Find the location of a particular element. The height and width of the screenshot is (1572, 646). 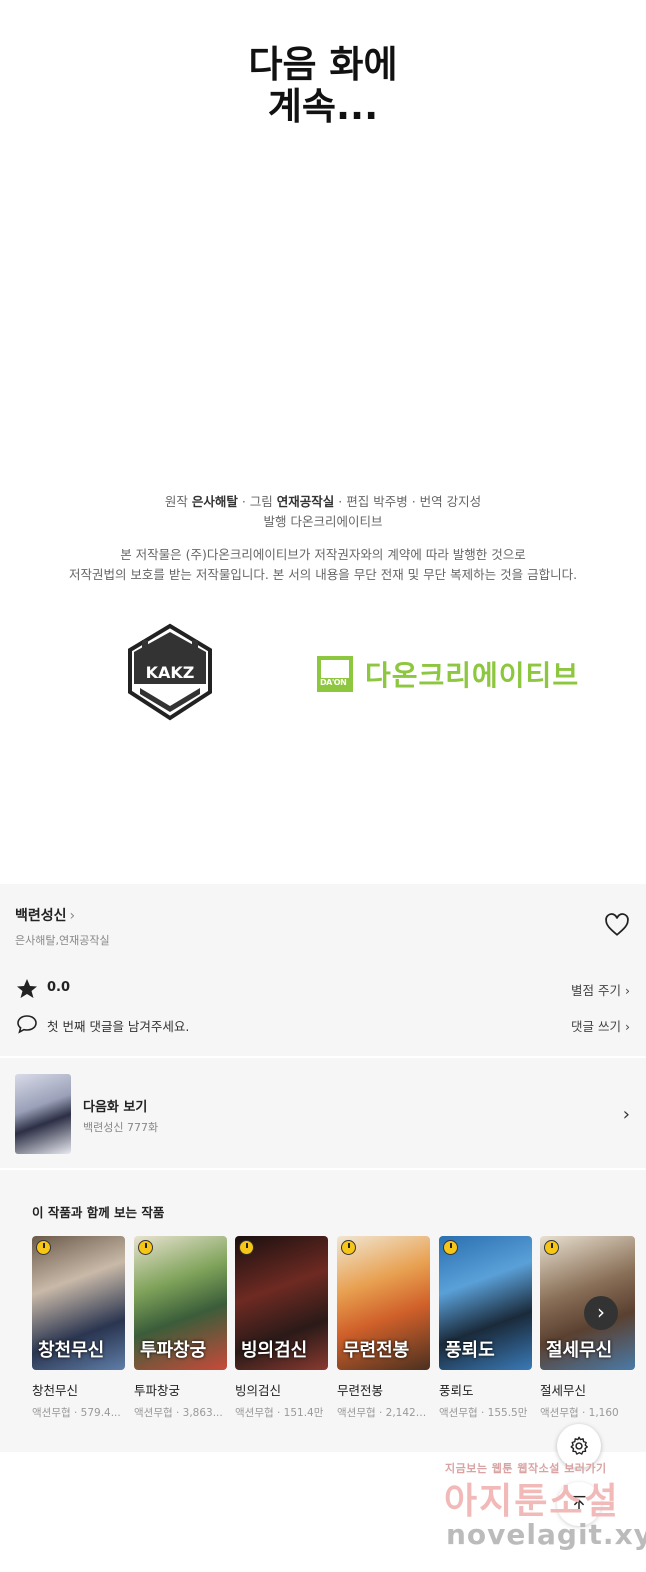

gear-icon is located at coordinates (579, 1445).